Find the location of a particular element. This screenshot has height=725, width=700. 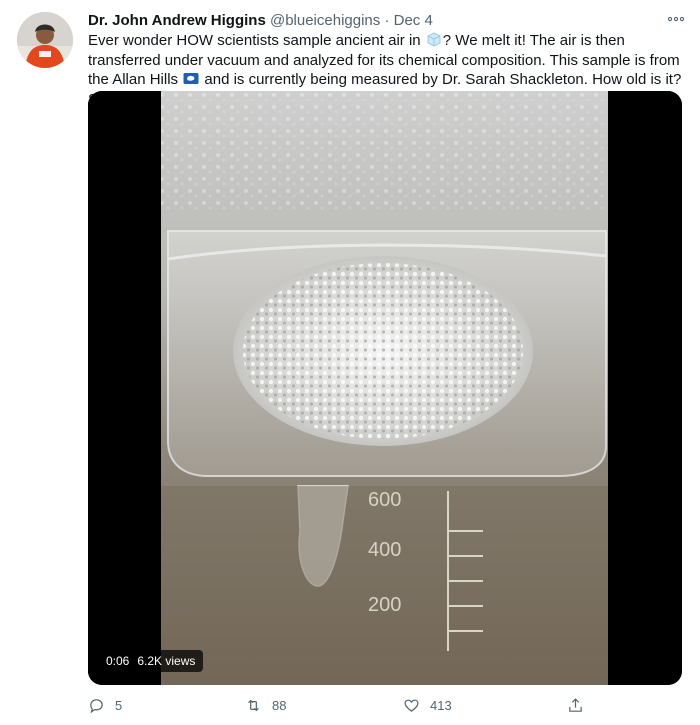

reply-count: 5 is located at coordinates (119, 705).